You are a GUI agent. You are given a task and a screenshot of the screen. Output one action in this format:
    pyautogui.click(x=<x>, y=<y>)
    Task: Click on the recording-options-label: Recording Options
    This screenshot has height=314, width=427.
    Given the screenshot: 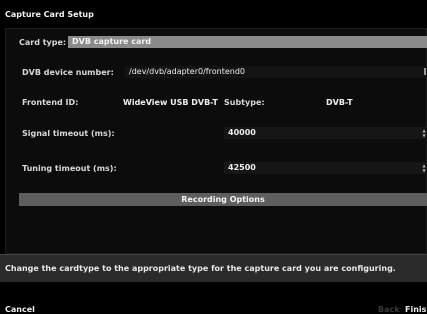 What is the action you would take?
    pyautogui.click(x=223, y=199)
    